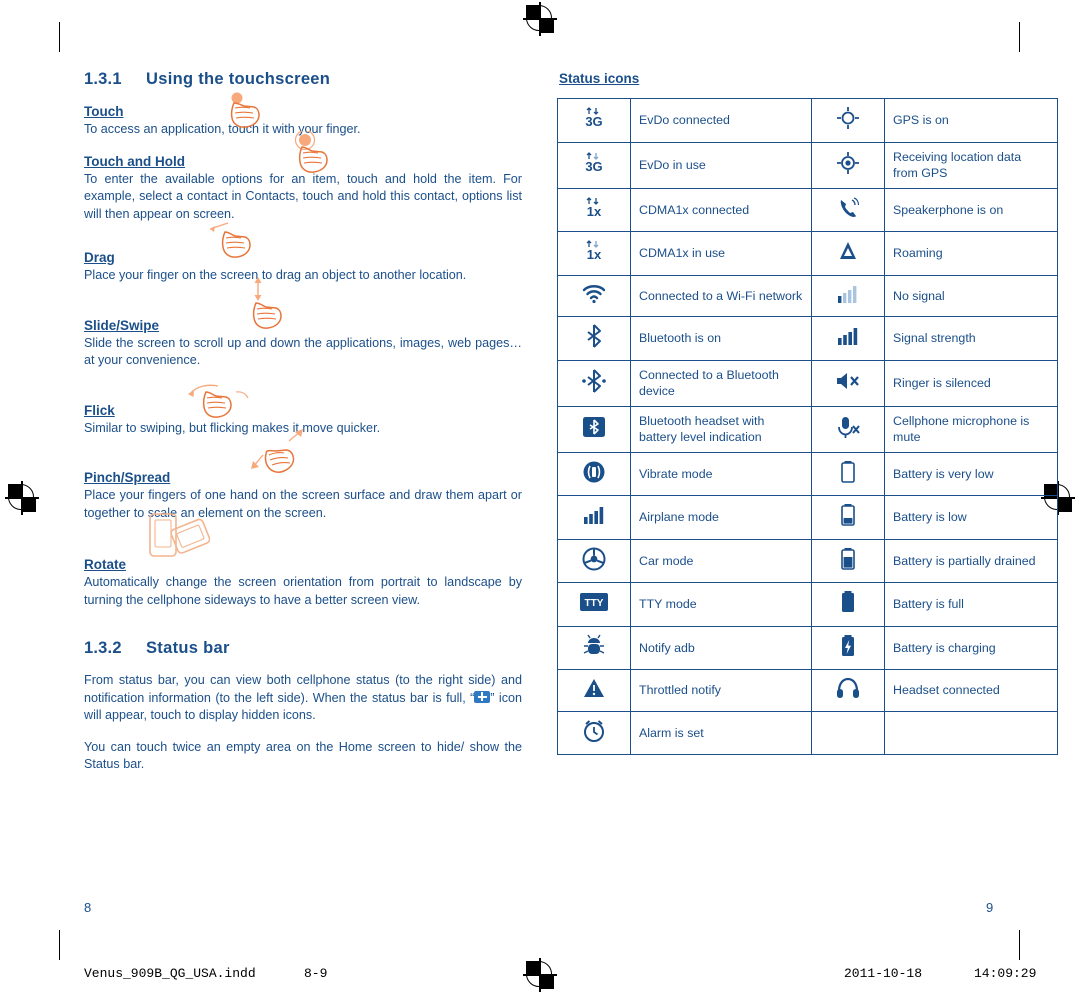  What do you see at coordinates (971, 295) in the screenshot?
I see `status-label: No signal` at bounding box center [971, 295].